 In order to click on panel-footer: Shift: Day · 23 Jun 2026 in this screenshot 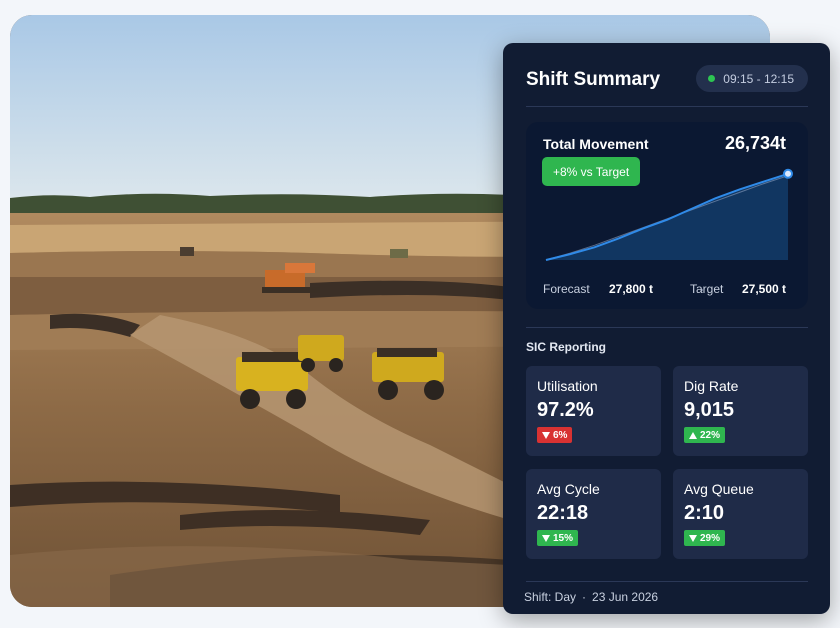, I will do `click(591, 597)`.